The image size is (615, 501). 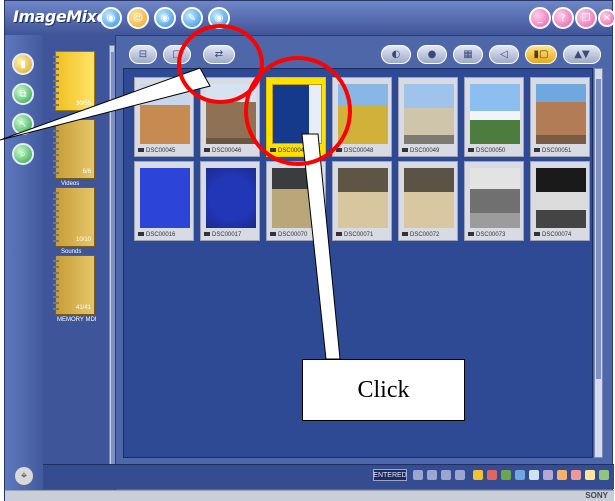 What do you see at coordinates (86, 172) in the screenshot?
I see `album-count: 6/6` at bounding box center [86, 172].